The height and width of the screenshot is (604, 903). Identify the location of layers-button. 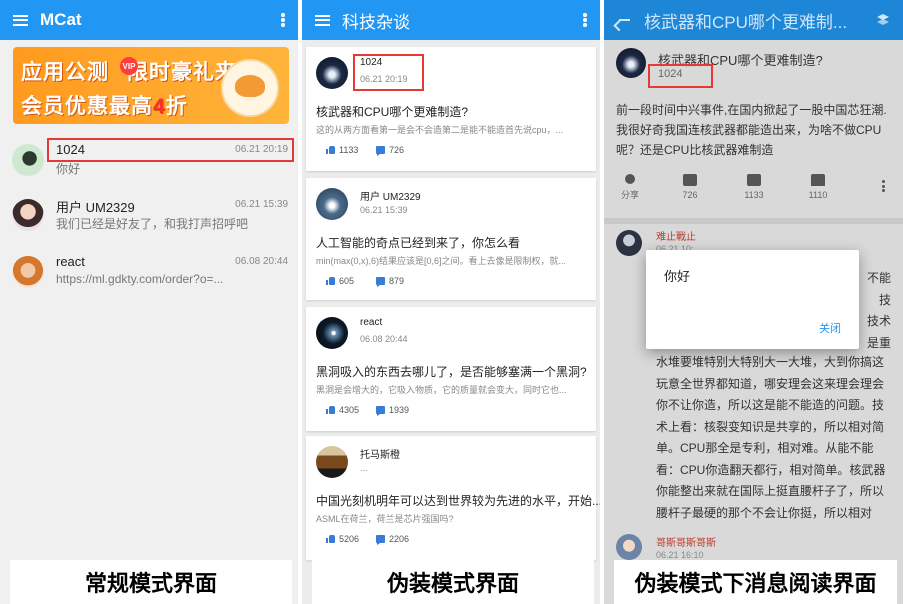
(883, 20).